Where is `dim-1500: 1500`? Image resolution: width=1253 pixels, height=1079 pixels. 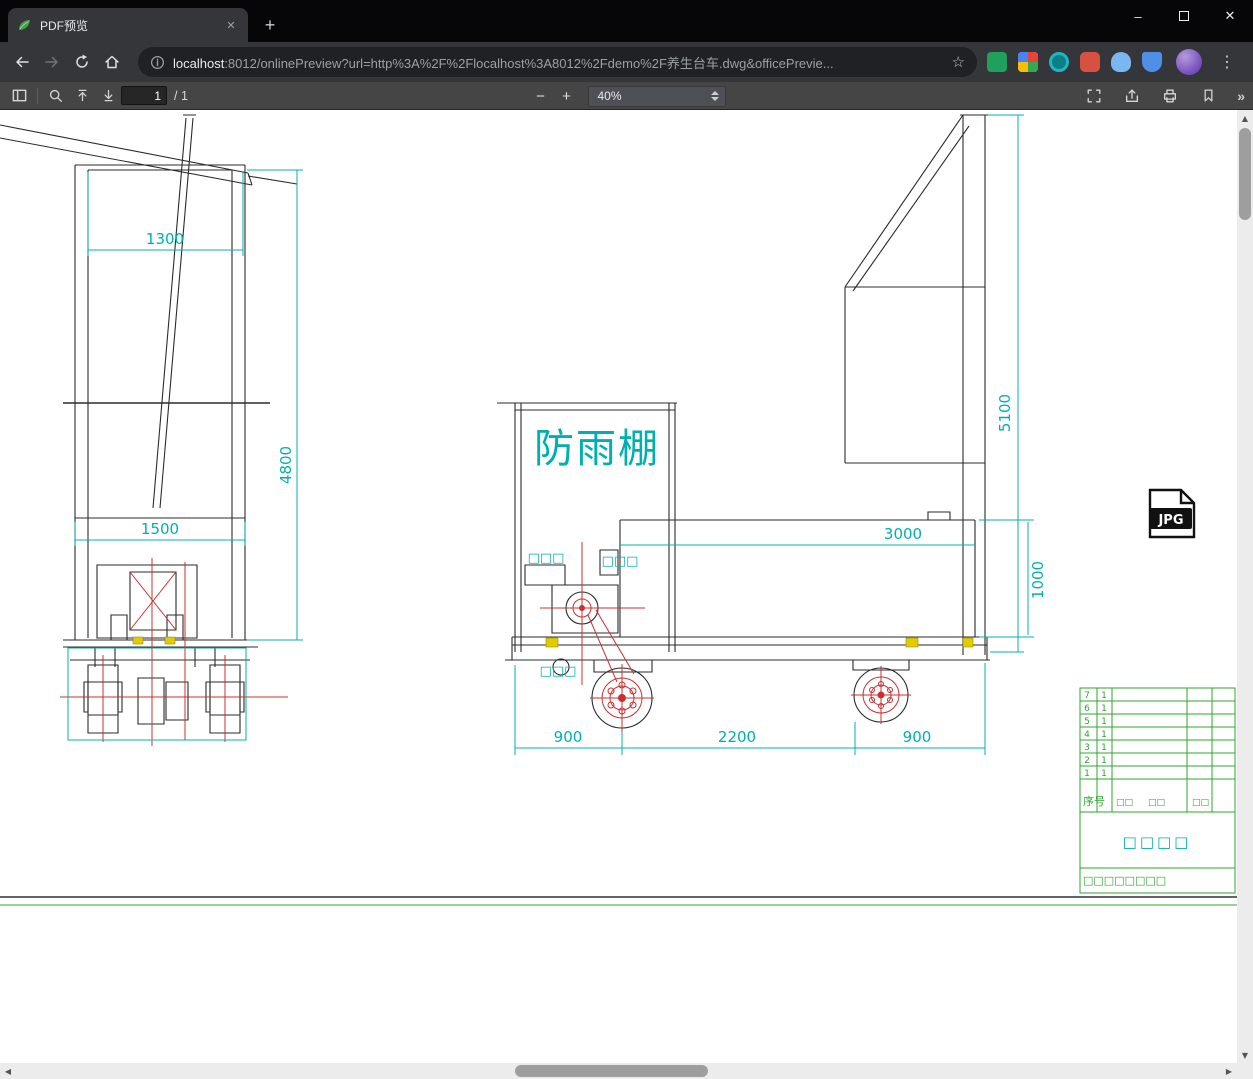 dim-1500: 1500 is located at coordinates (160, 529).